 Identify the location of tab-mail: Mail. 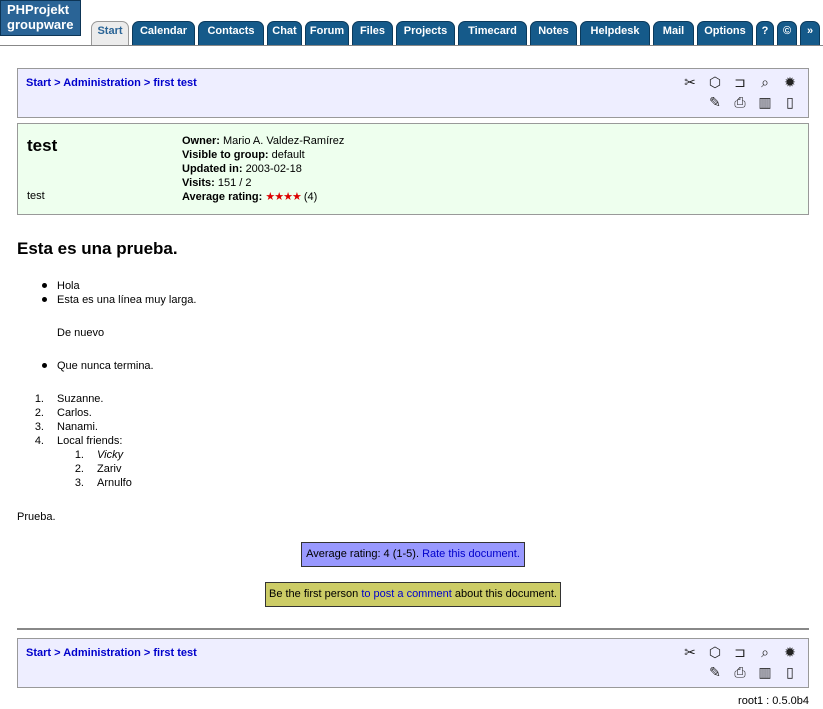
(673, 33).